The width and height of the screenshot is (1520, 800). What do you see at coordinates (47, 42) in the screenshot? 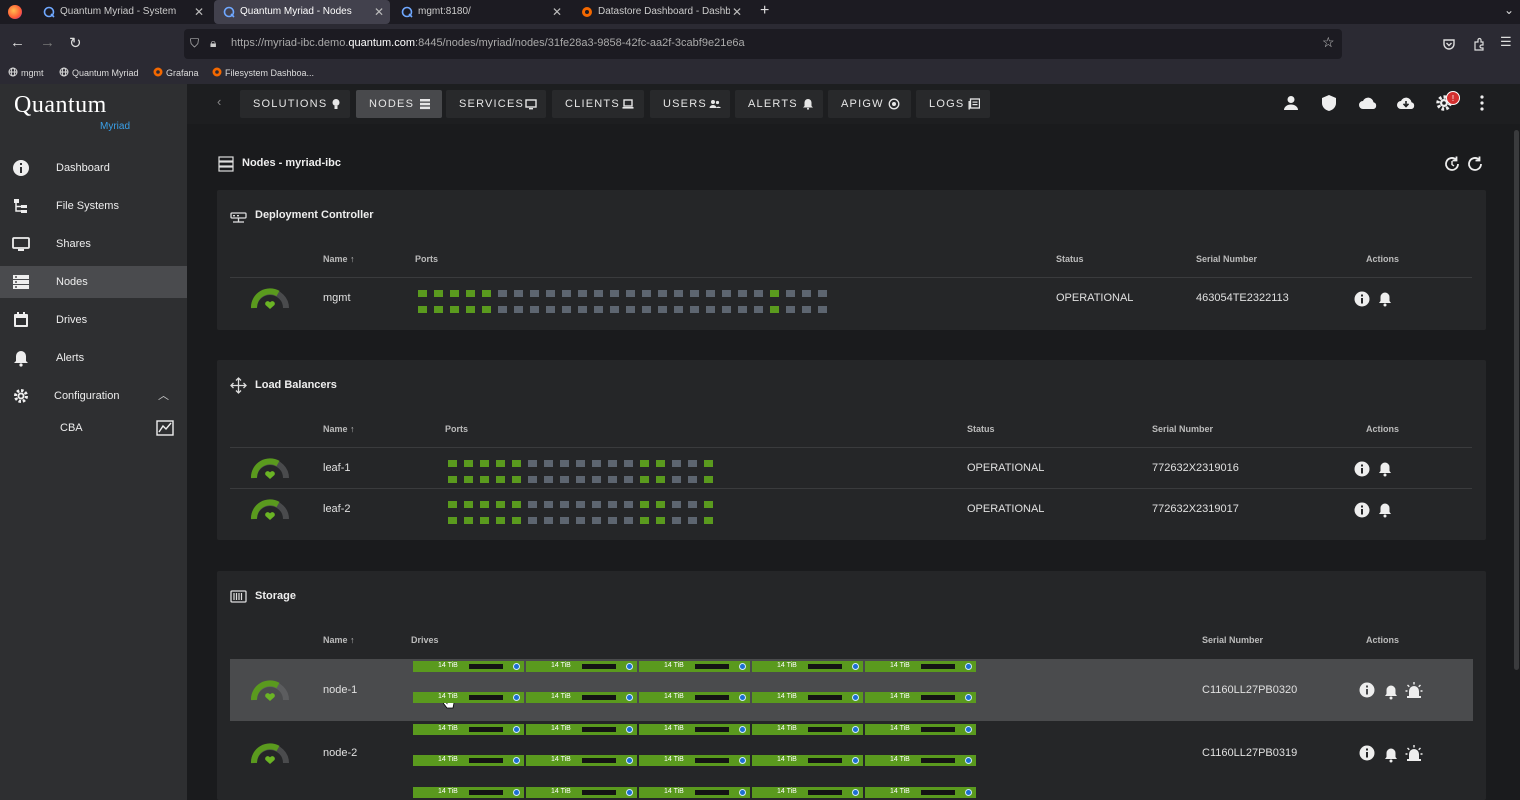
I see `forward-arrow-icon: →` at bounding box center [47, 42].